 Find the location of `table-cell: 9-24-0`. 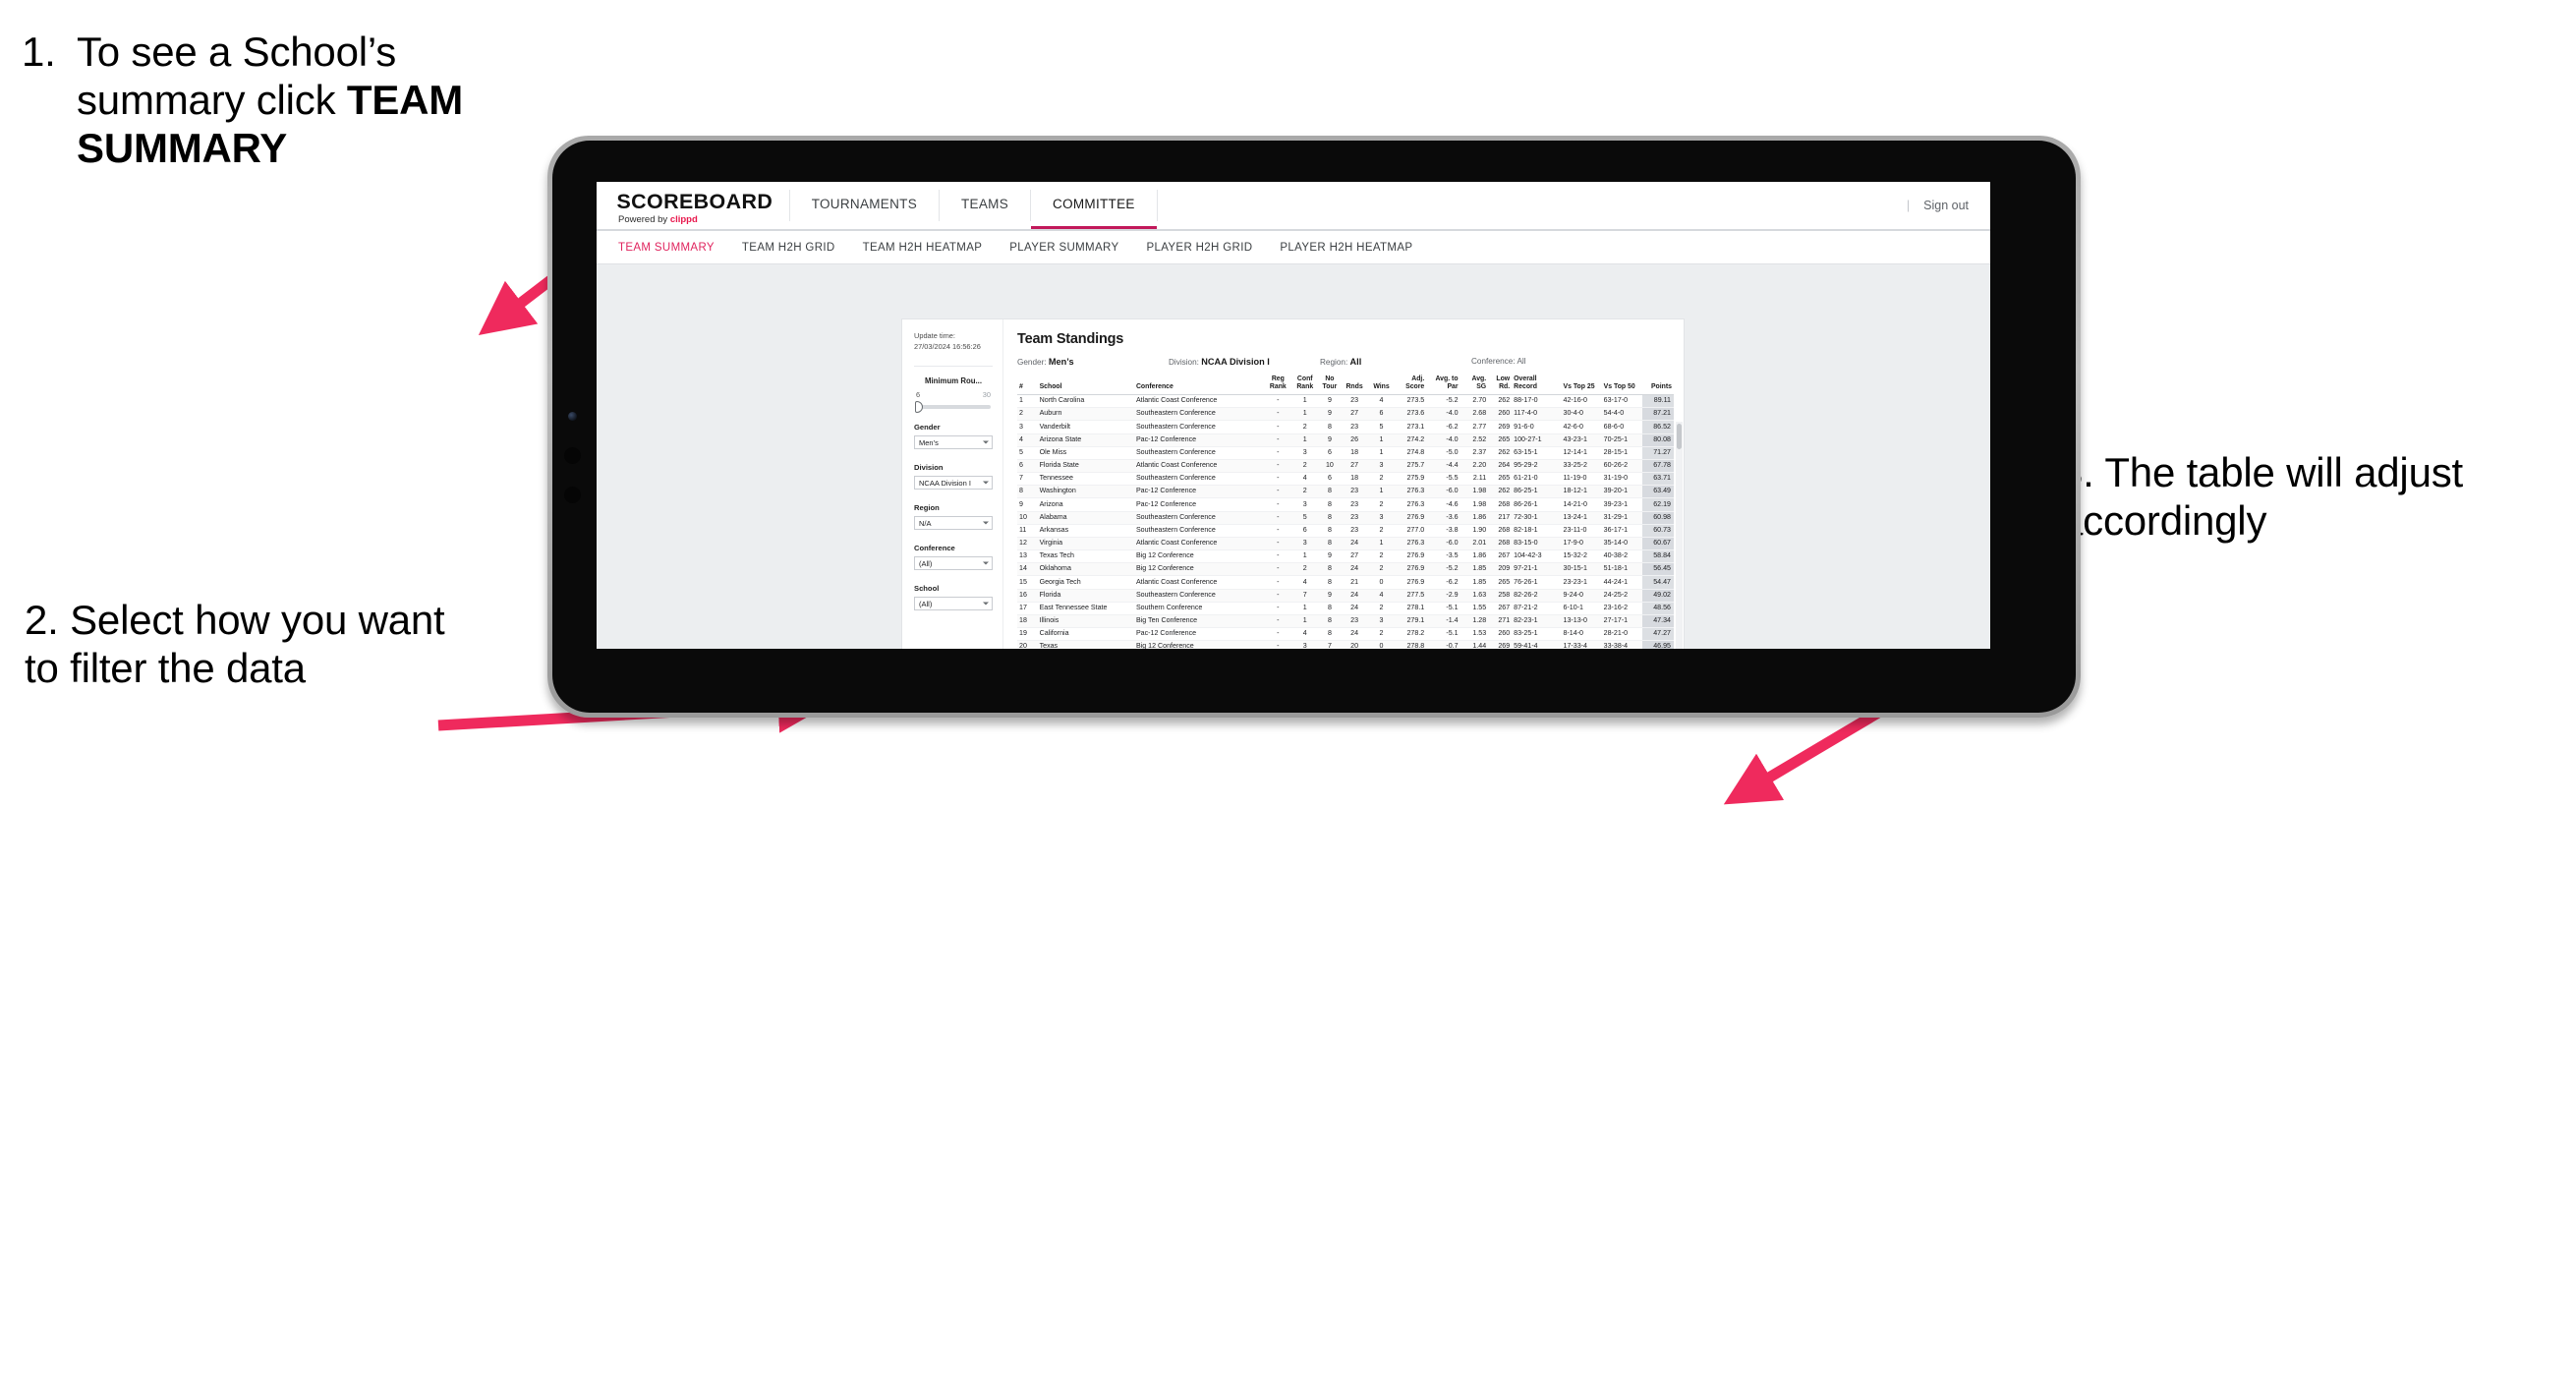

table-cell: 9-24-0 is located at coordinates (1581, 596).